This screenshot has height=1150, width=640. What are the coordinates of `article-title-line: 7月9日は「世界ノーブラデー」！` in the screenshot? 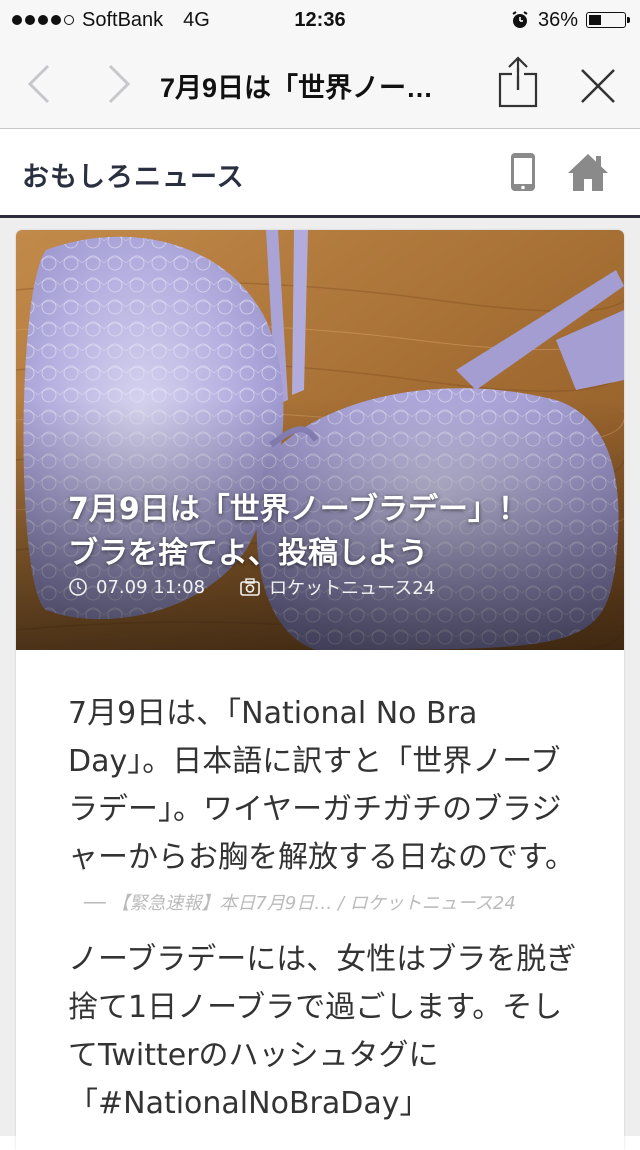 It's located at (298, 509).